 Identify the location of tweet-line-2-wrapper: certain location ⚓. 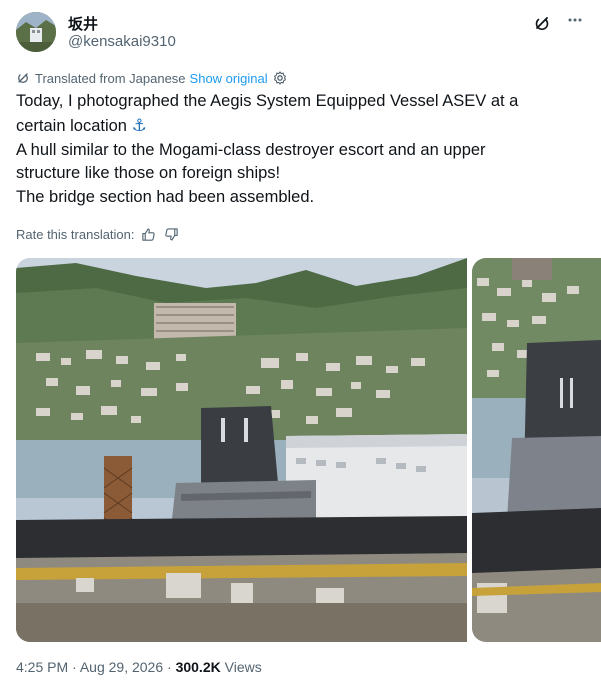
(296, 126).